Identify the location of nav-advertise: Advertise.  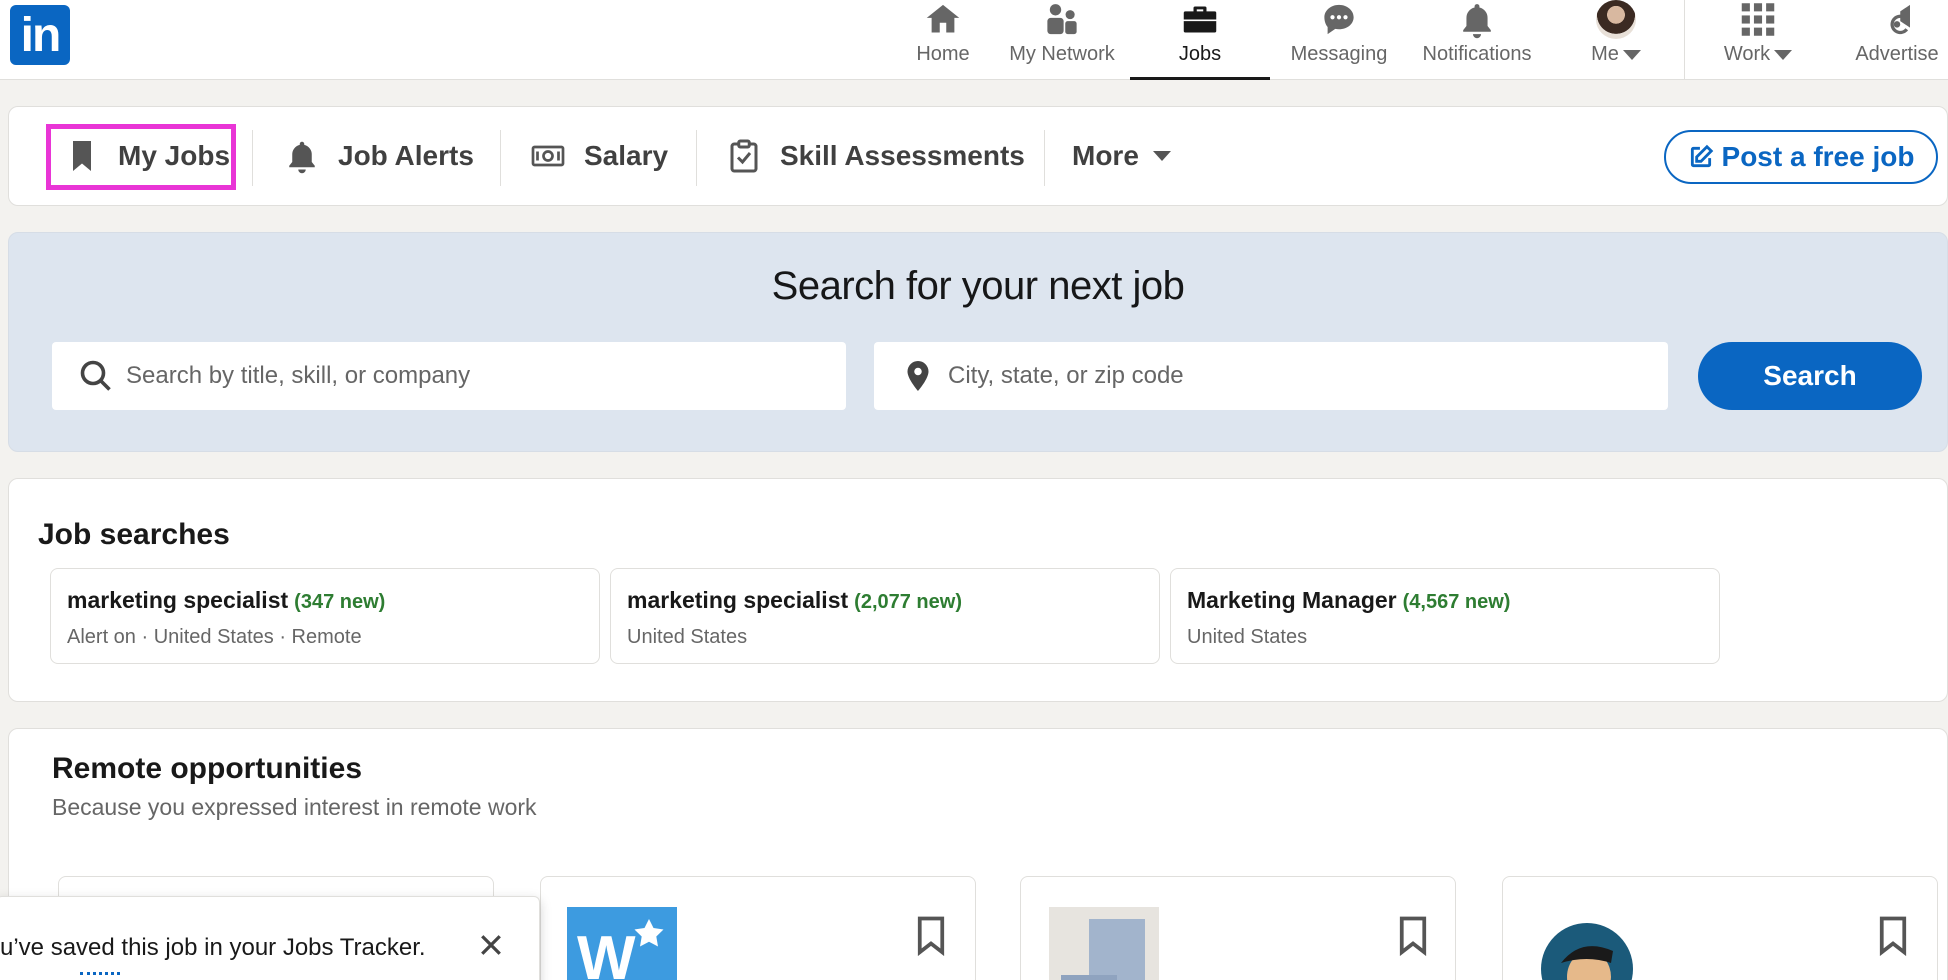
(1897, 40).